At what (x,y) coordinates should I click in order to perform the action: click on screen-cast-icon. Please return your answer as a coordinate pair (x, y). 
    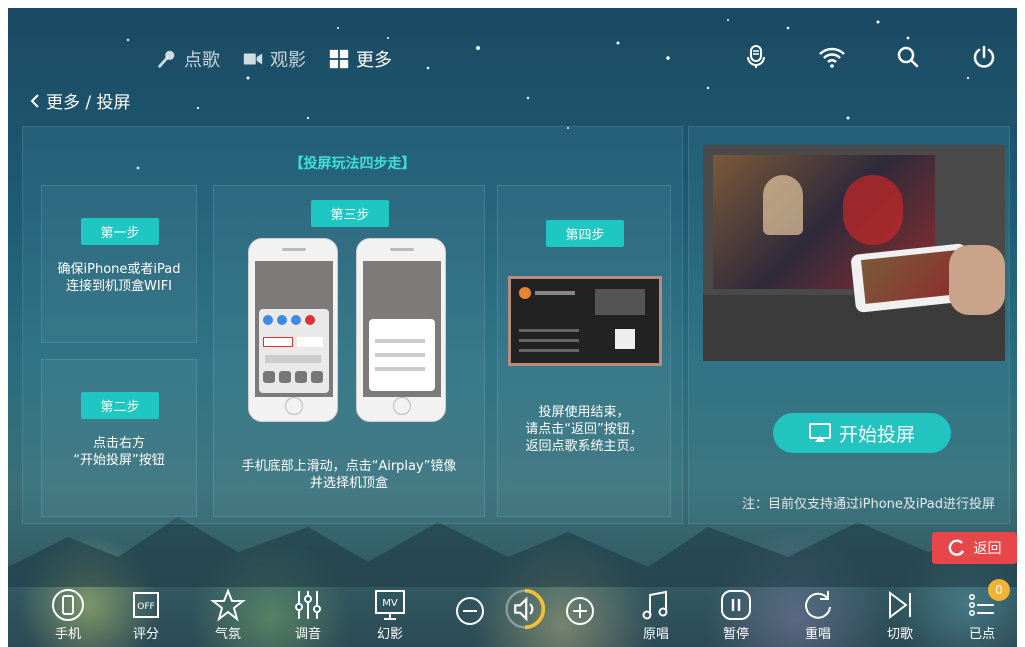
    Looking at the image, I should click on (819, 432).